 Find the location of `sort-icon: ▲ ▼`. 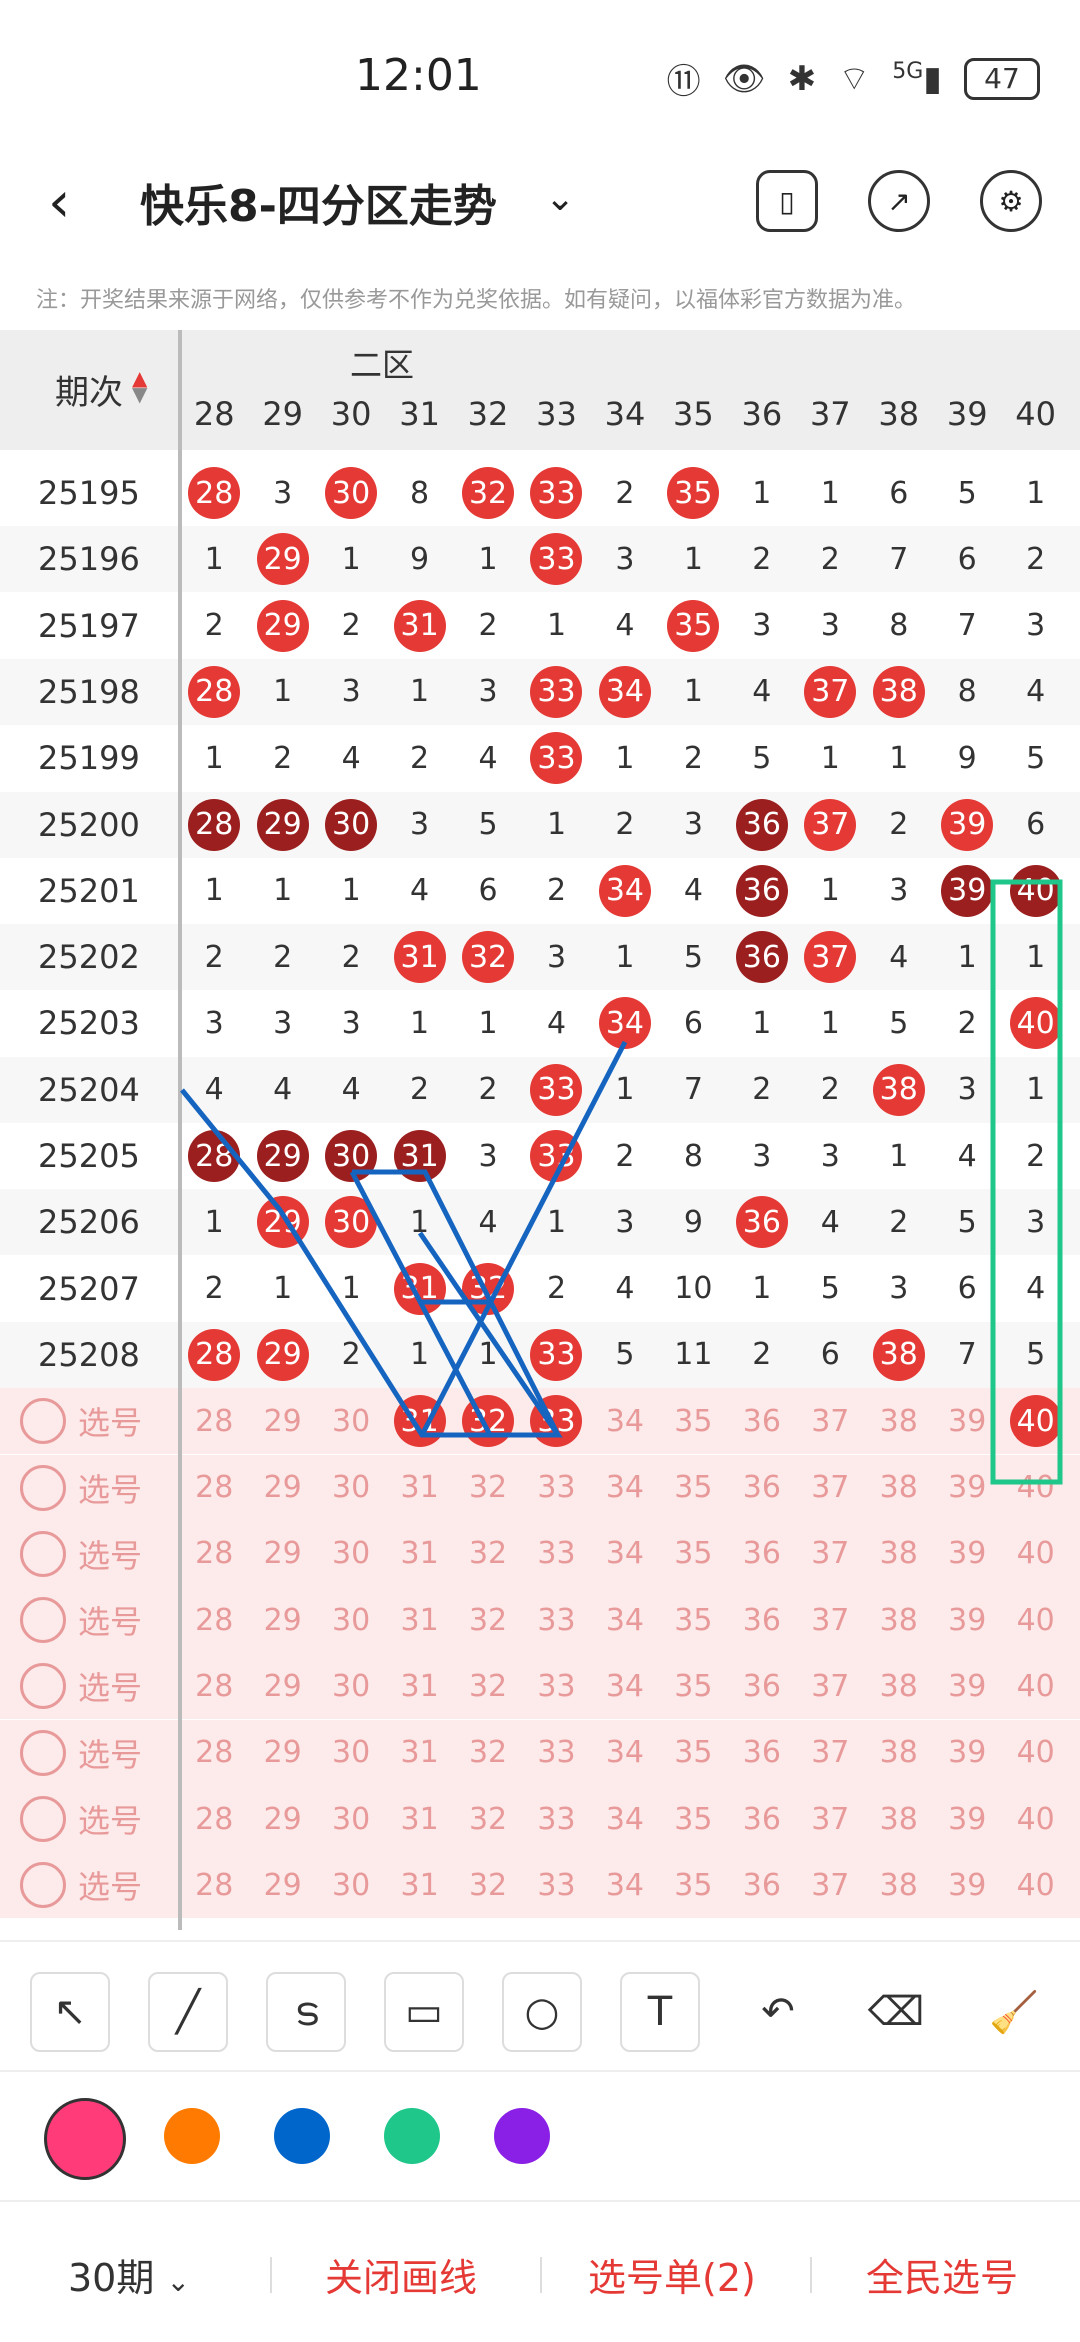

sort-icon: ▲ ▼ is located at coordinates (139, 386).